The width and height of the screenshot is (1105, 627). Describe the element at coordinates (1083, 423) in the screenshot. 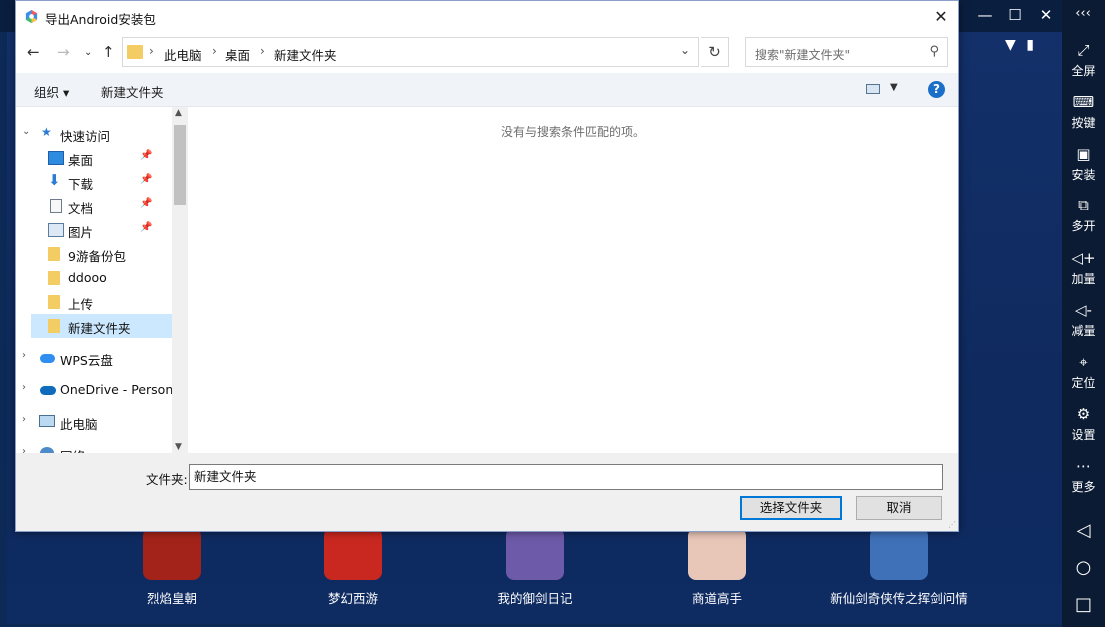

I see `sidebar-settings-button: ⚙ 设置` at that location.